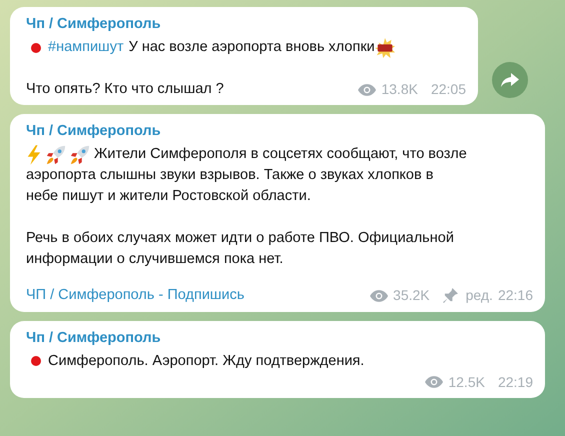 The width and height of the screenshot is (565, 436). Describe the element at coordinates (479, 296) in the screenshot. I see `edited-label: ред.` at that location.